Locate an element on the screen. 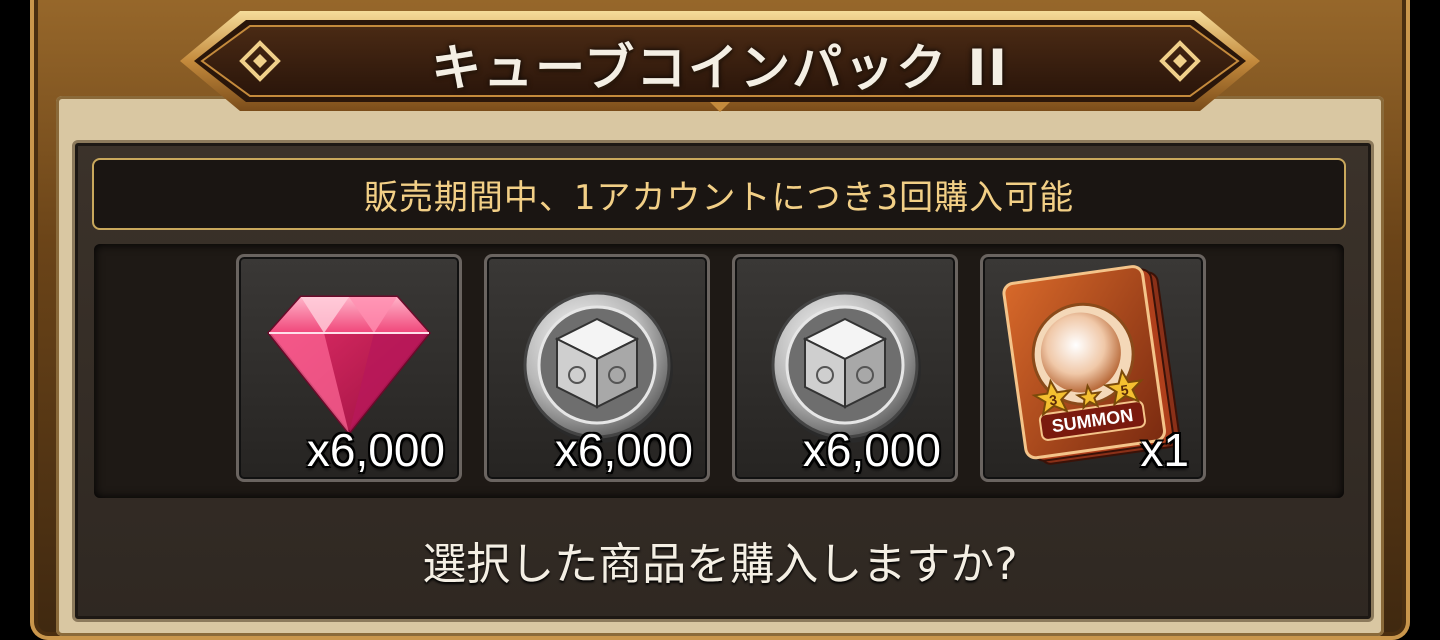  item-quantity: x1 is located at coordinates (1164, 450).